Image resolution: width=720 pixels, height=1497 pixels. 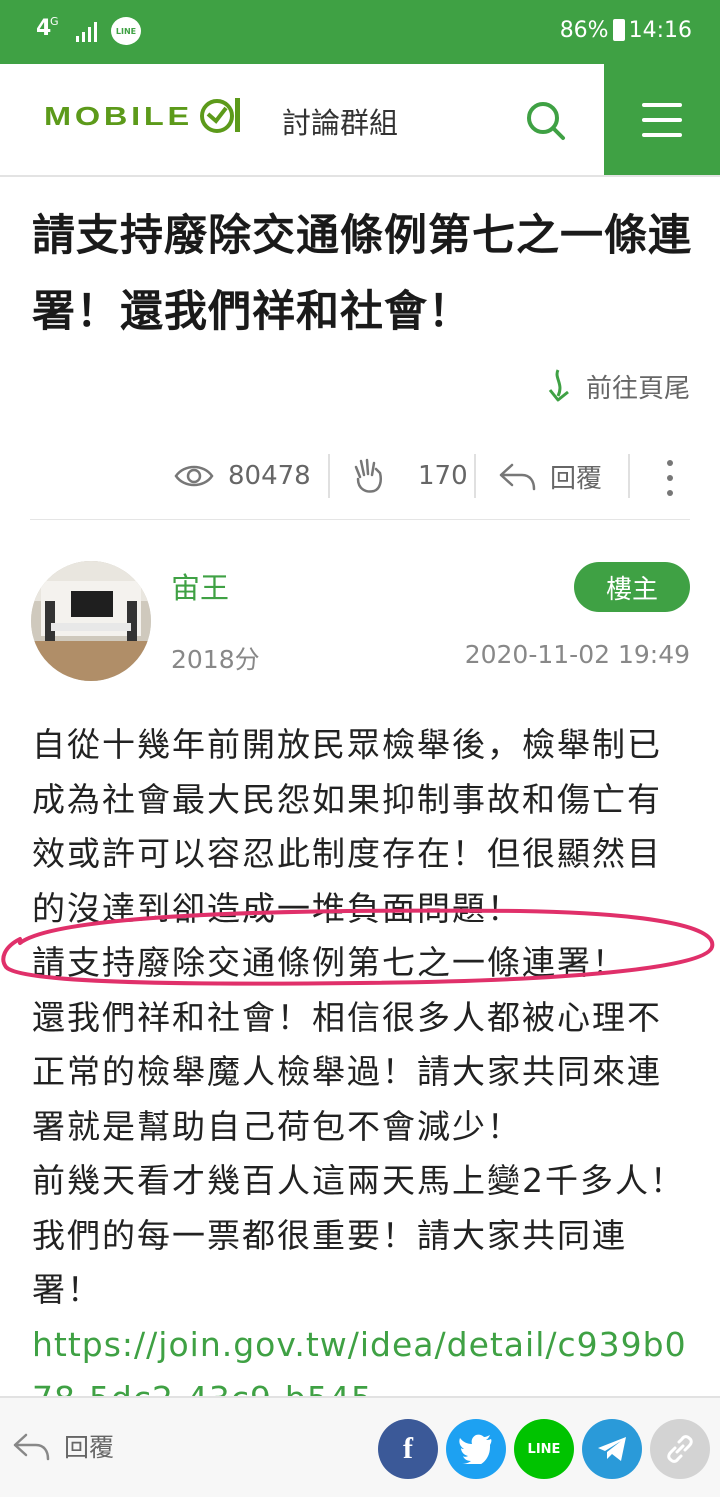 I want to click on link-icon, so click(x=680, y=1449).